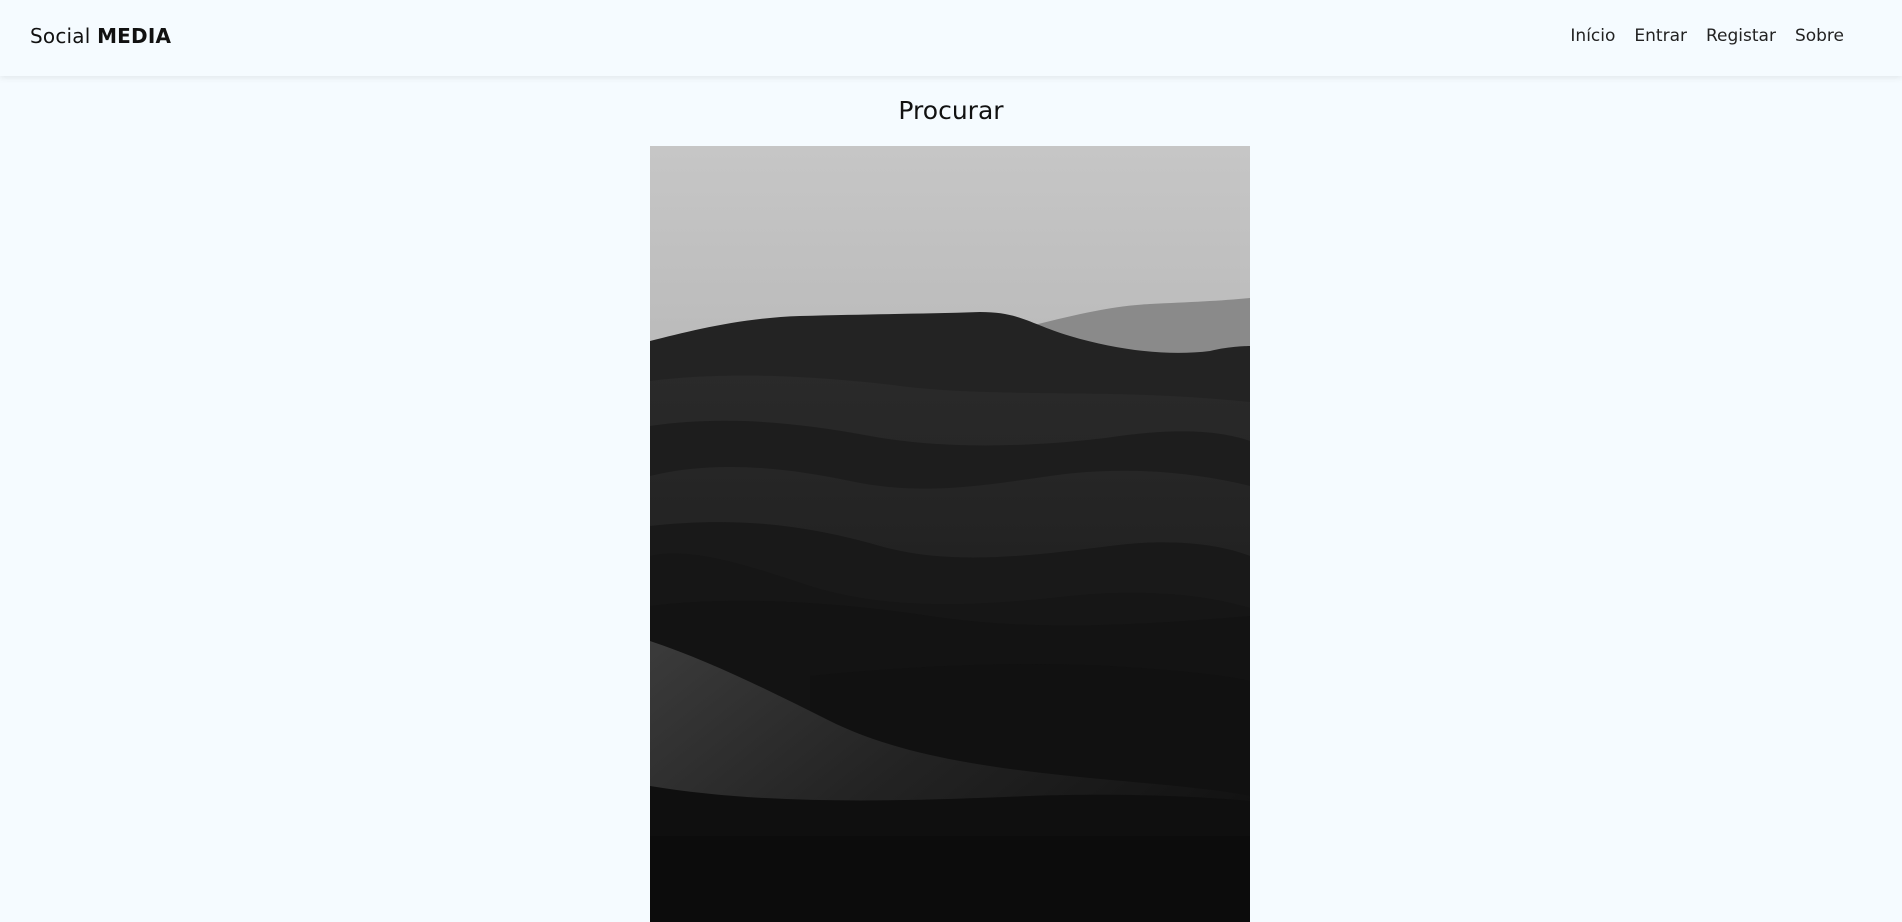 This screenshot has height=922, width=1902. I want to click on brand-logo: Social MEDIA, so click(100, 36).